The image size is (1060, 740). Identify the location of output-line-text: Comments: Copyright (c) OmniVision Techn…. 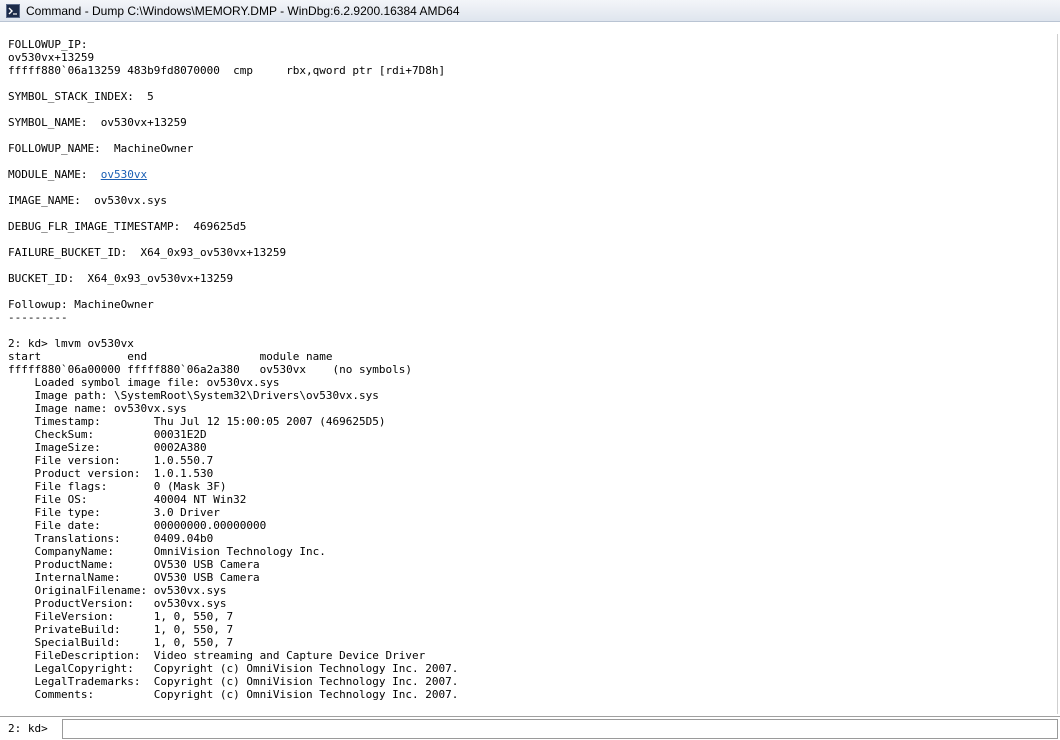
(233, 694).